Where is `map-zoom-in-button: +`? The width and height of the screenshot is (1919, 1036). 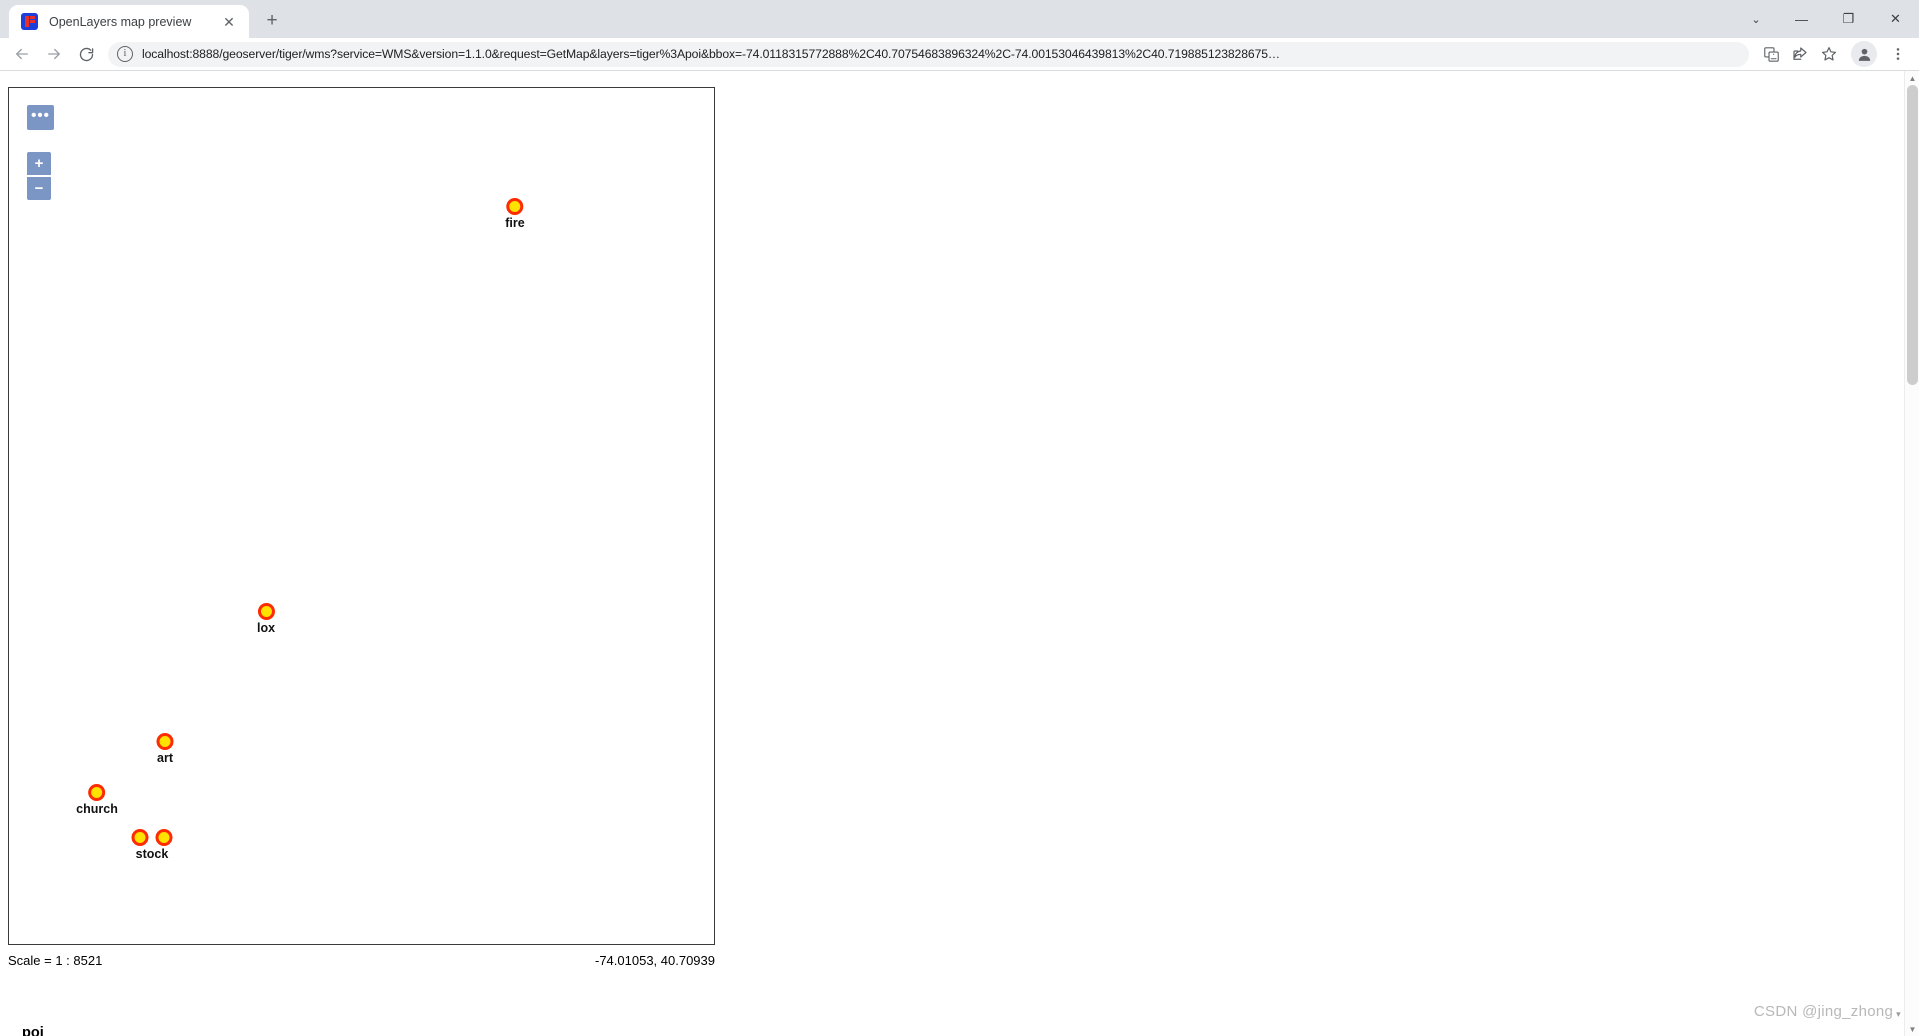
map-zoom-in-button: + is located at coordinates (39, 163).